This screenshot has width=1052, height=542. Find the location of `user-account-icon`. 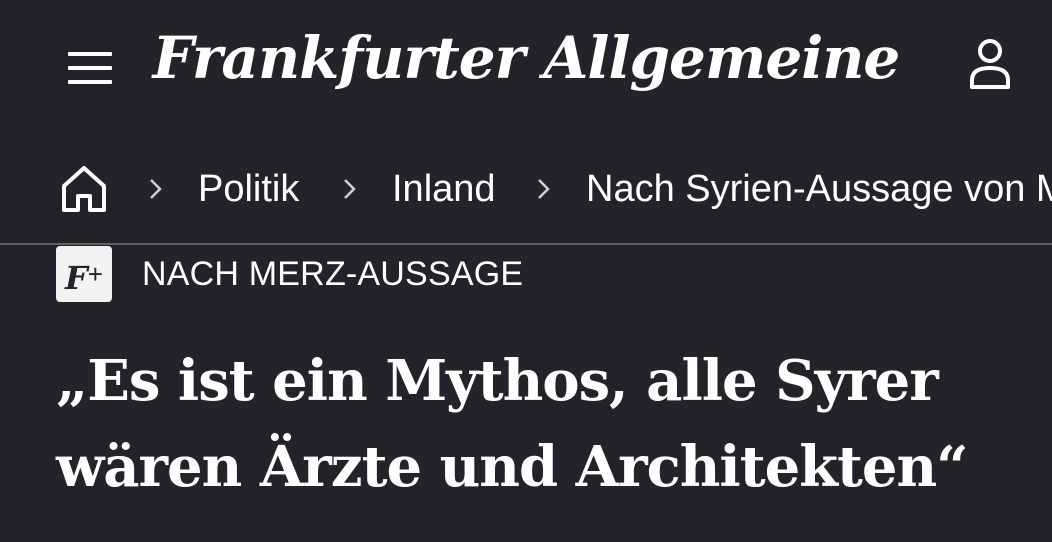

user-account-icon is located at coordinates (990, 64).